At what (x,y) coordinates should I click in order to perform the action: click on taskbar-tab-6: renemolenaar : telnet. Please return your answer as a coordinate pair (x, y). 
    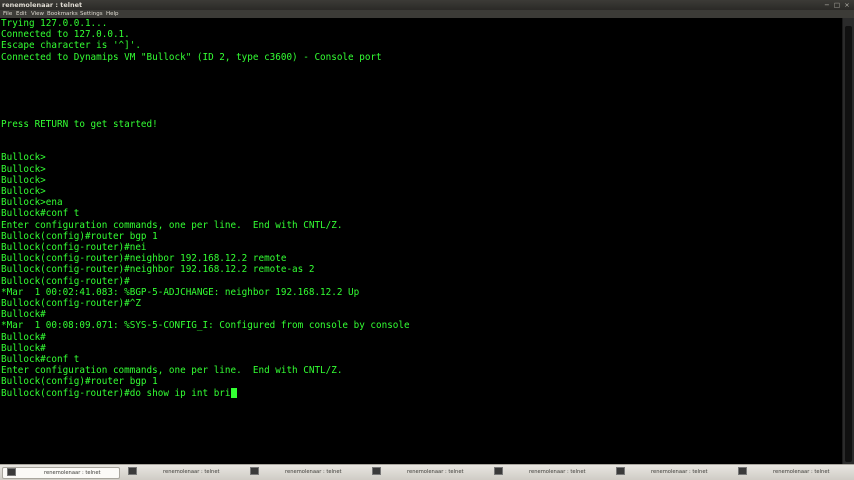
    Looking at the image, I should click on (671, 473).